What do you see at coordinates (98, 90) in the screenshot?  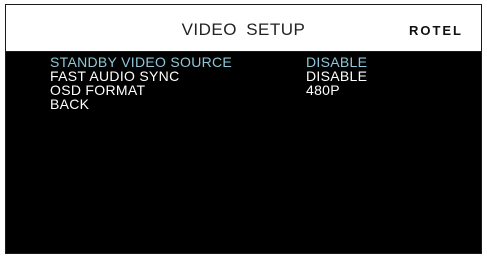 I see `menu-item-label: OSD FORMAT` at bounding box center [98, 90].